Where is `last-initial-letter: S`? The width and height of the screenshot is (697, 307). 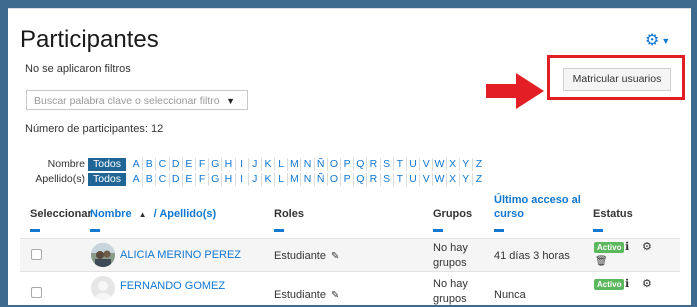
last-initial-letter: S is located at coordinates (386, 179).